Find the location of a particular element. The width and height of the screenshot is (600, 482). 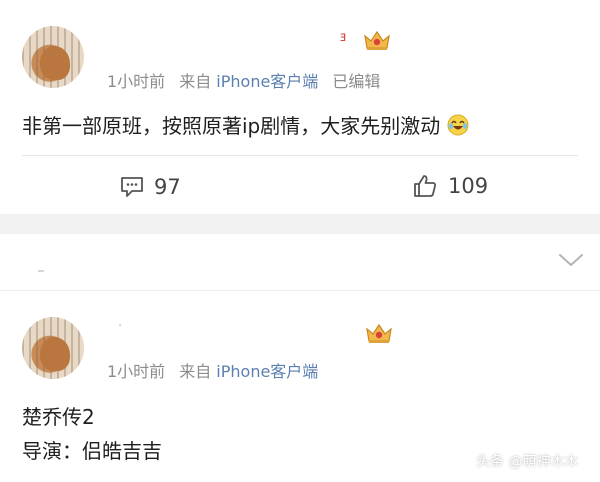

comment-icon is located at coordinates (132, 187).